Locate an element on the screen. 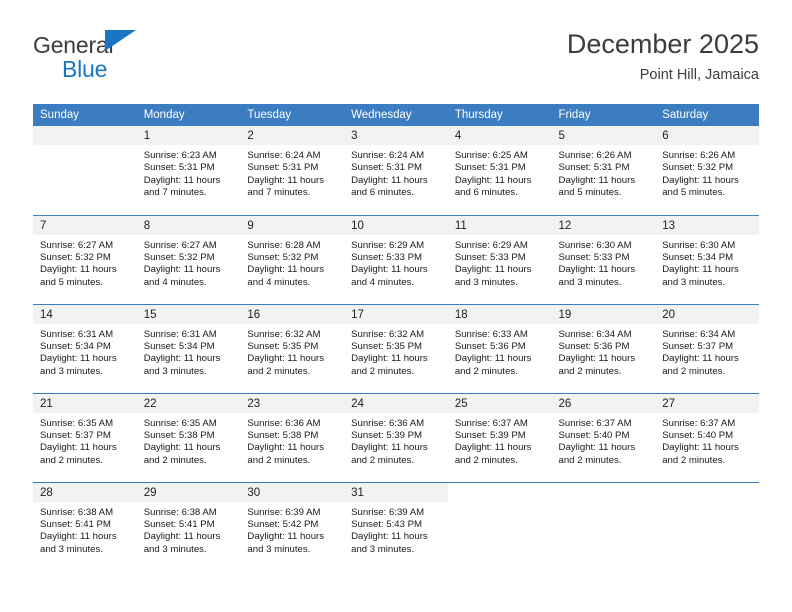 The height and width of the screenshot is (612, 792). general-blue-logo: General Blue is located at coordinates (84, 54).